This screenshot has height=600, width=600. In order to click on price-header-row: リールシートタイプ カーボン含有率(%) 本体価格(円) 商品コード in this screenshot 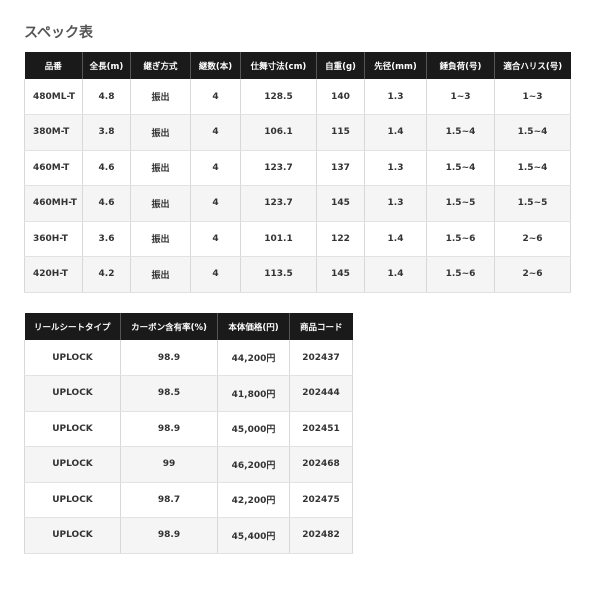, I will do `click(188, 326)`.